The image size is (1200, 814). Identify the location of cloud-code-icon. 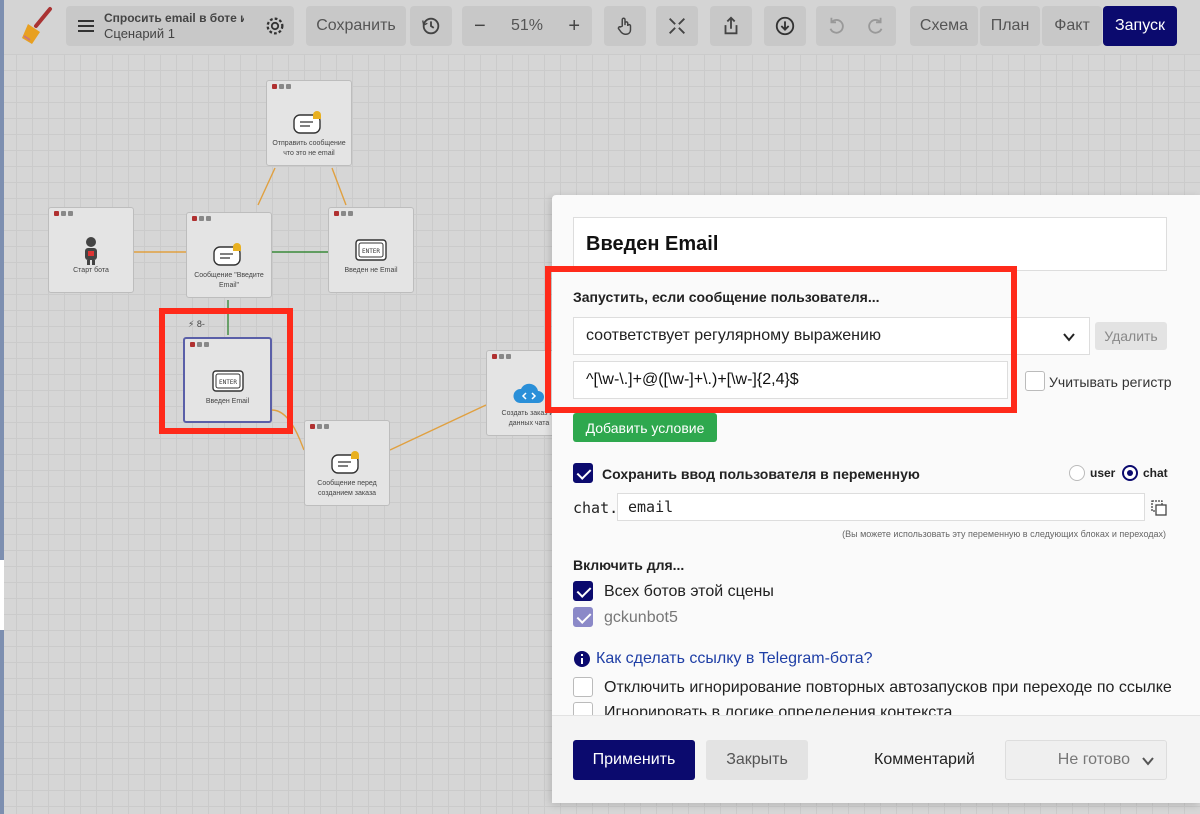
(528, 393).